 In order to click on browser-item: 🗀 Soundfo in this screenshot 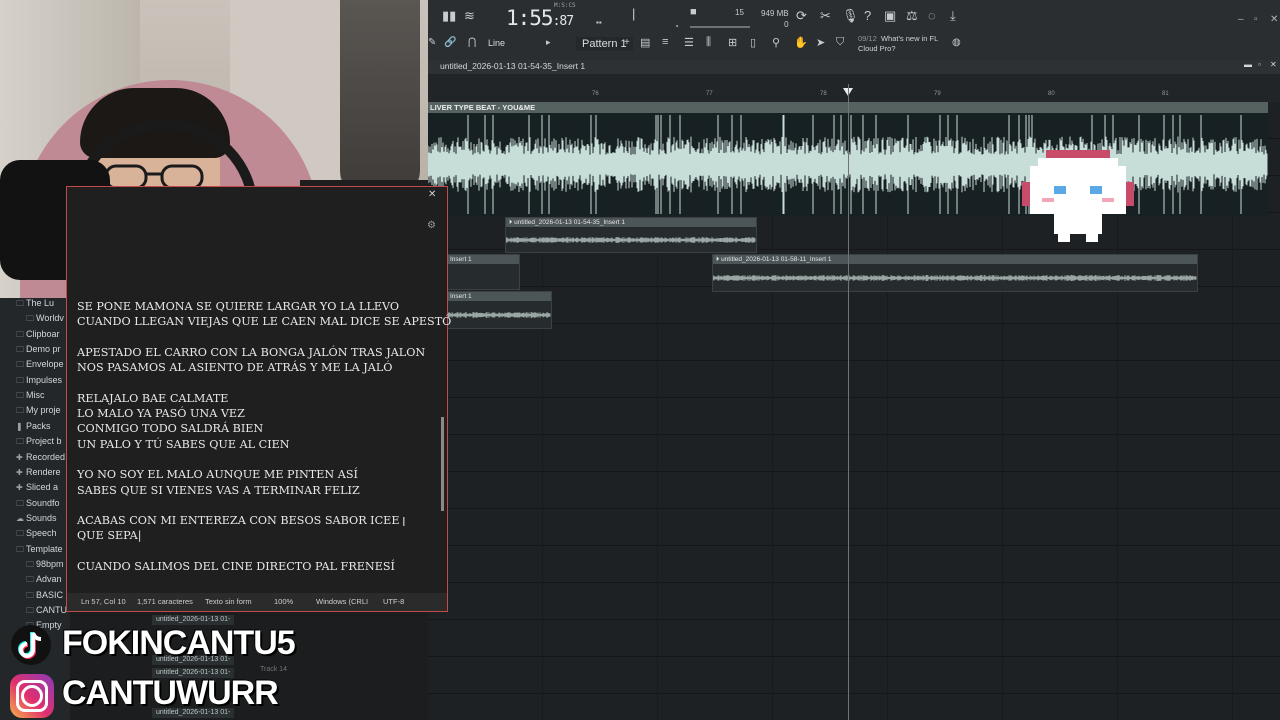, I will do `click(38, 505)`.